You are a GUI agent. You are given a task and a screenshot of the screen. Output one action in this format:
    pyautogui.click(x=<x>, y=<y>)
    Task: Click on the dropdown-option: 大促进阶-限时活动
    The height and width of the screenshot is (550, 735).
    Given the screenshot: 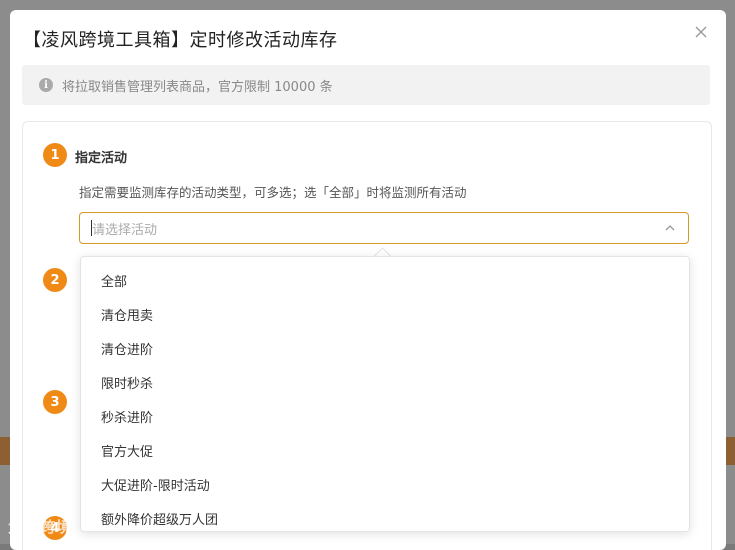 What is the action you would take?
    pyautogui.click(x=385, y=484)
    